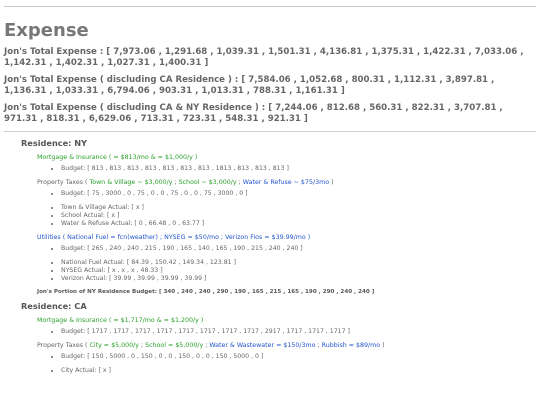 The image size is (540, 405). I want to click on ca-tax-rubbish: Rubbish ≈ $89/mo, so click(351, 345).